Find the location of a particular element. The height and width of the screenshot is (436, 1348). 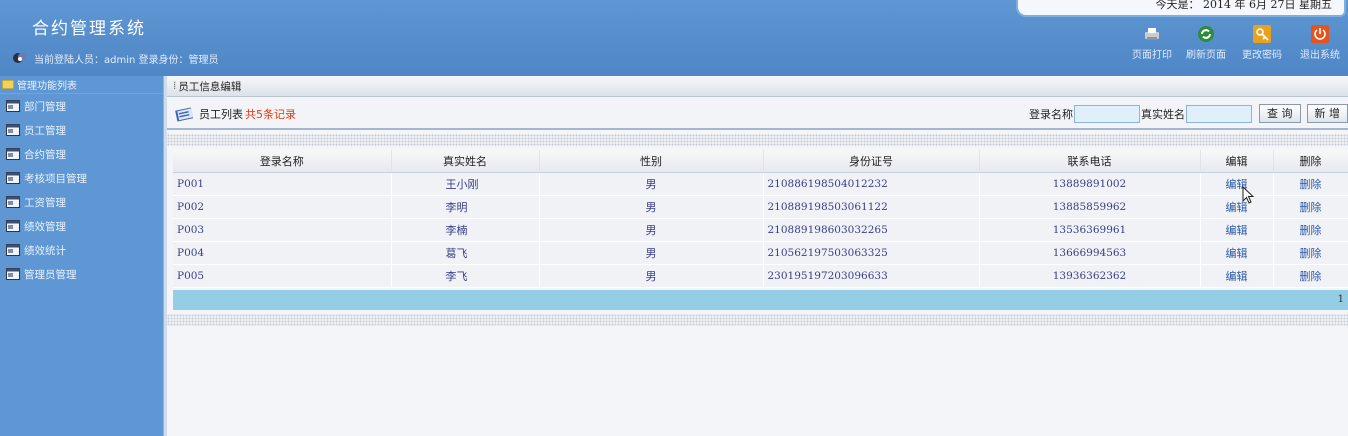

column-header: 联系电话 is located at coordinates (1090, 161).